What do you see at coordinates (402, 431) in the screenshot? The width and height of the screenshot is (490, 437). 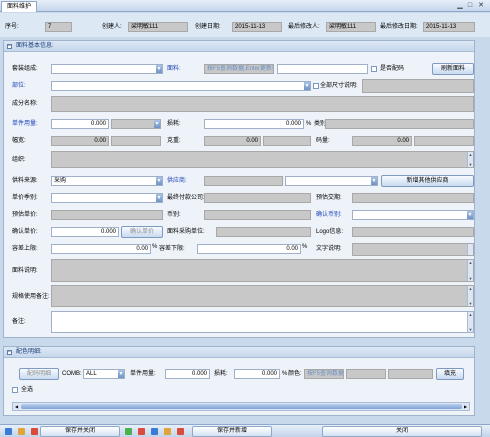 I see `close-button: 关闭` at bounding box center [402, 431].